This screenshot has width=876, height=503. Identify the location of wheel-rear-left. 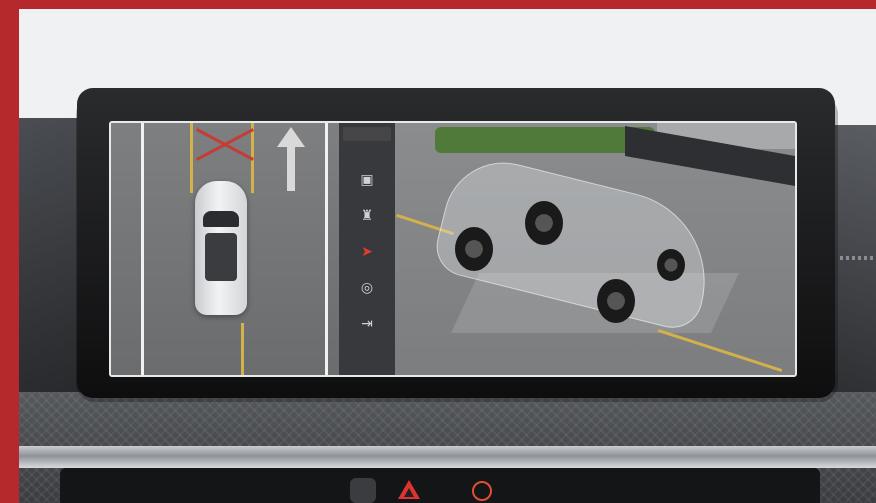
(474, 249).